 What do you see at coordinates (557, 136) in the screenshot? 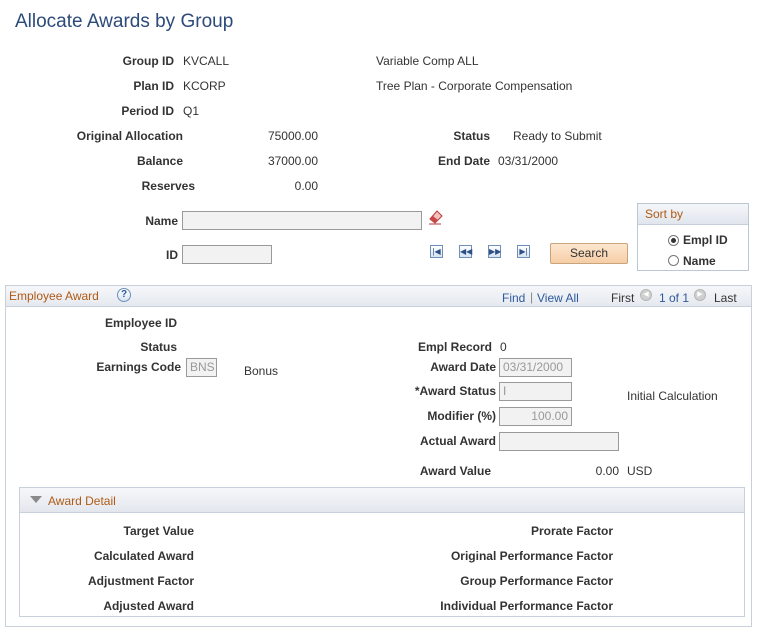
I see `status-value: Ready to Submit` at bounding box center [557, 136].